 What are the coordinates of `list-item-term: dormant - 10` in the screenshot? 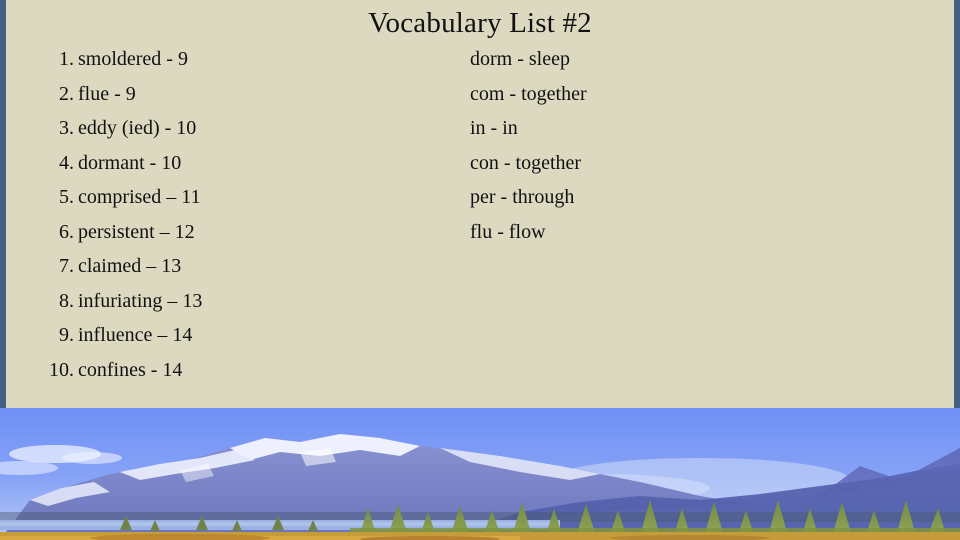 It's located at (130, 162).